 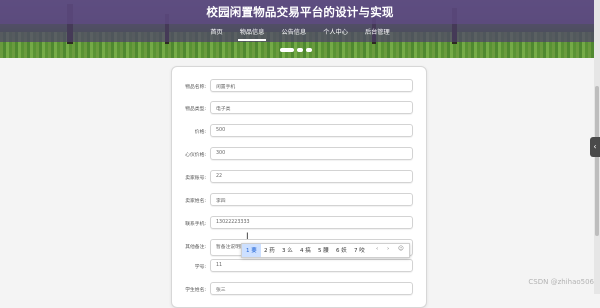 I want to click on site-title: 校园闲置物品交易平台的设计与实现, so click(x=300, y=12).